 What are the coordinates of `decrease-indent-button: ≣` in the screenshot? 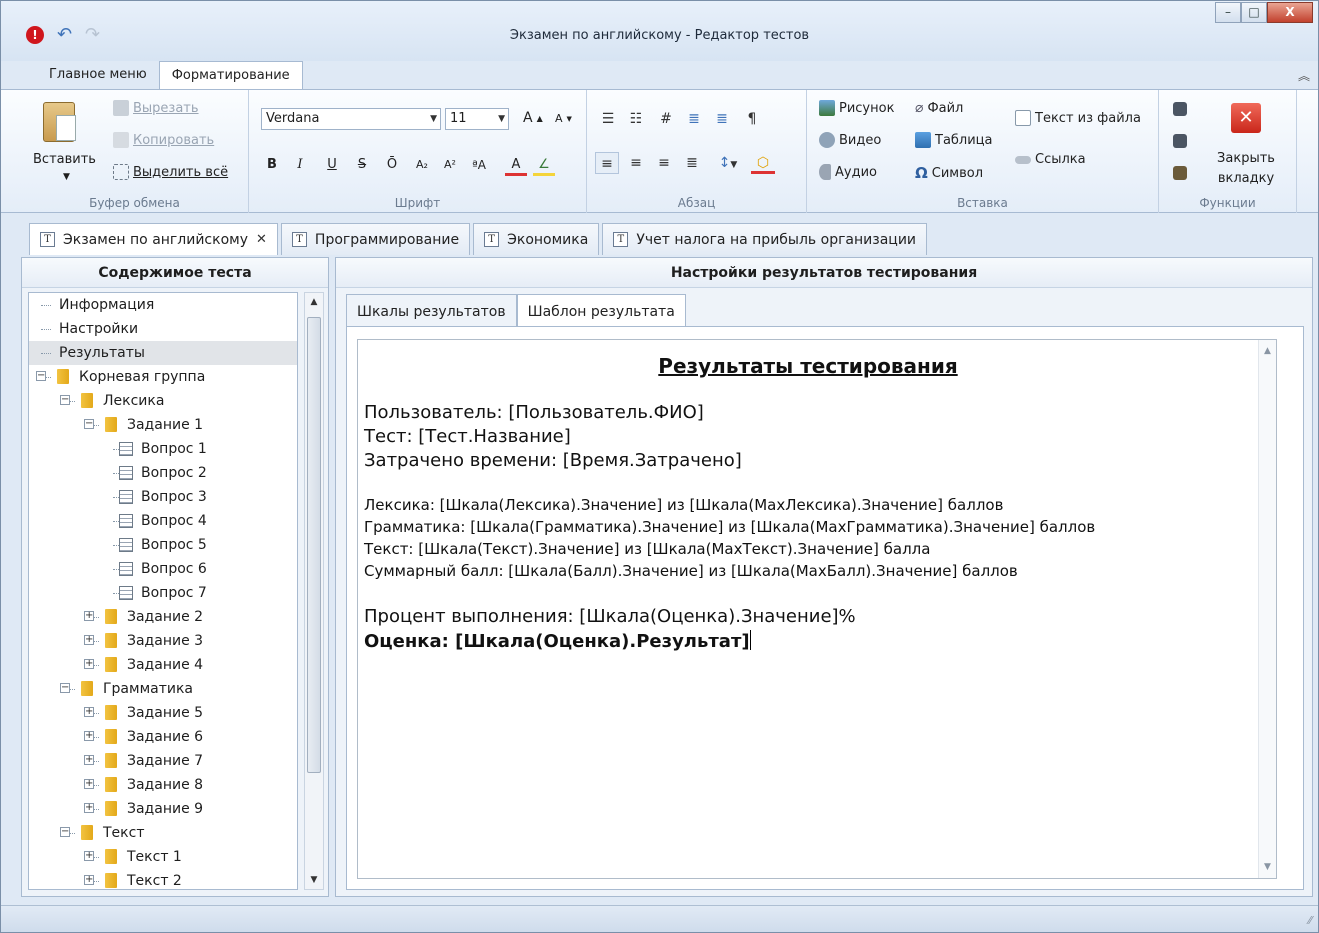 It's located at (694, 119).